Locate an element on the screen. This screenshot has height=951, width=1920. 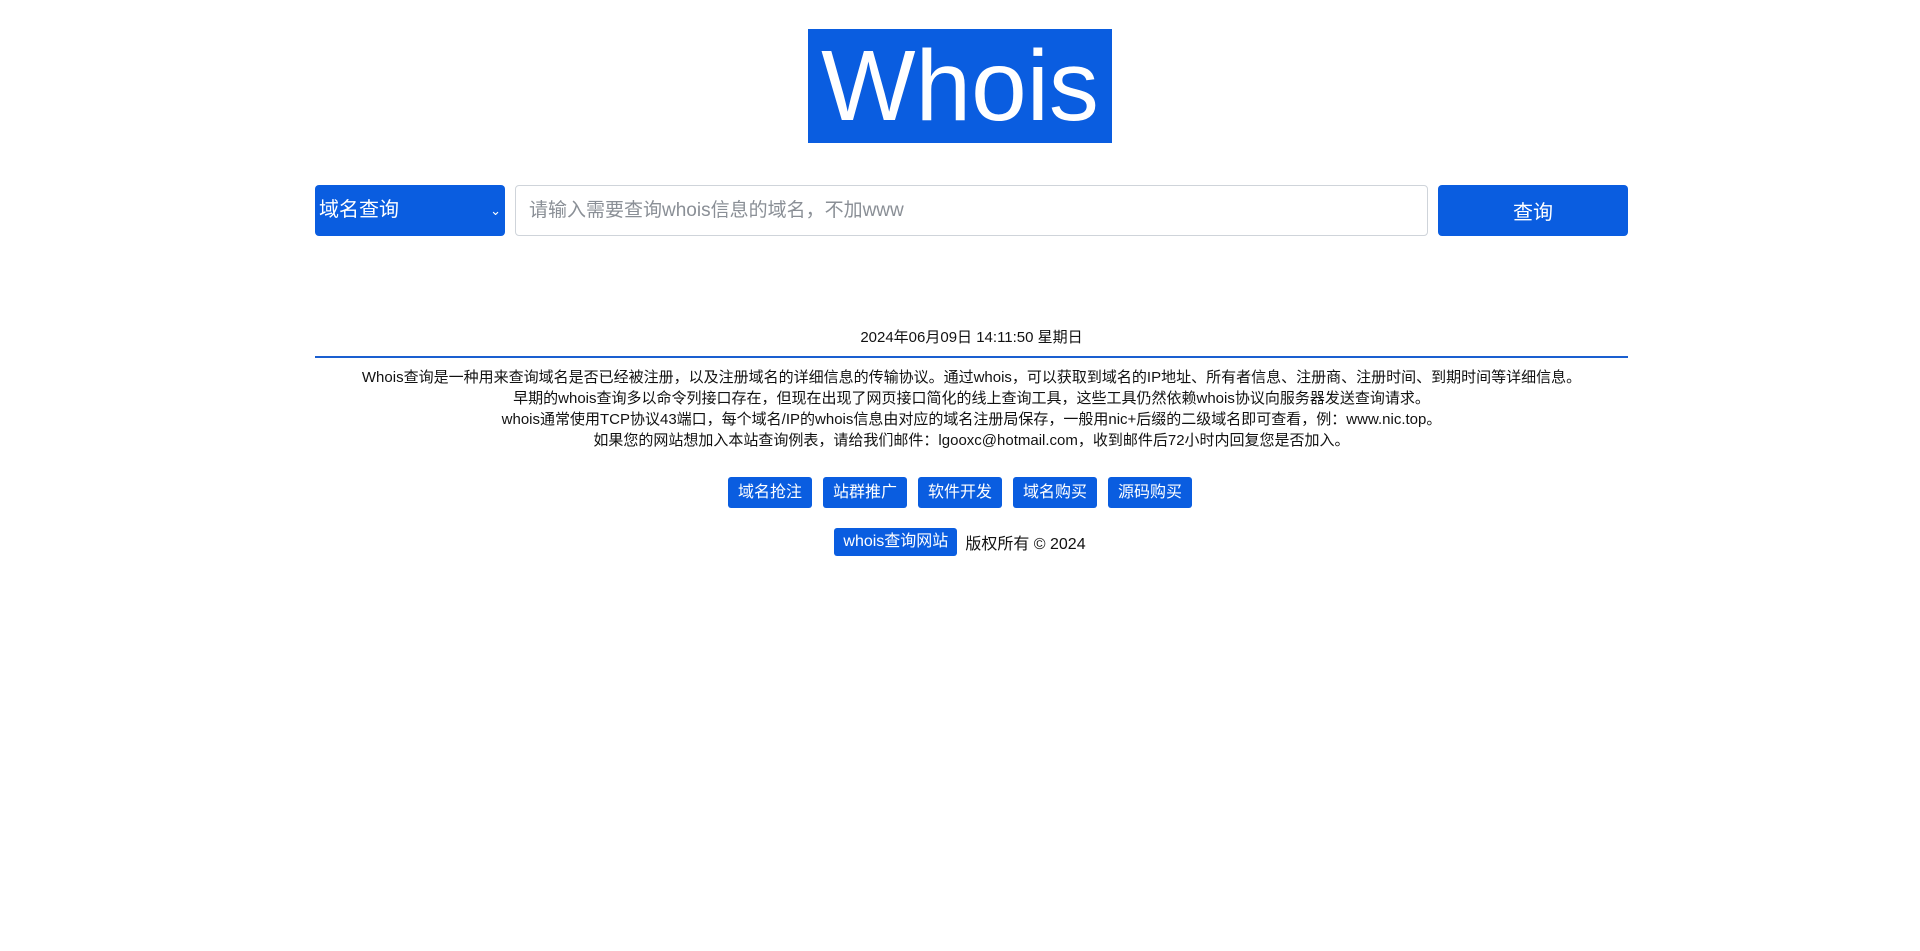
link-site-promotion: 站群推广 is located at coordinates (864, 492).